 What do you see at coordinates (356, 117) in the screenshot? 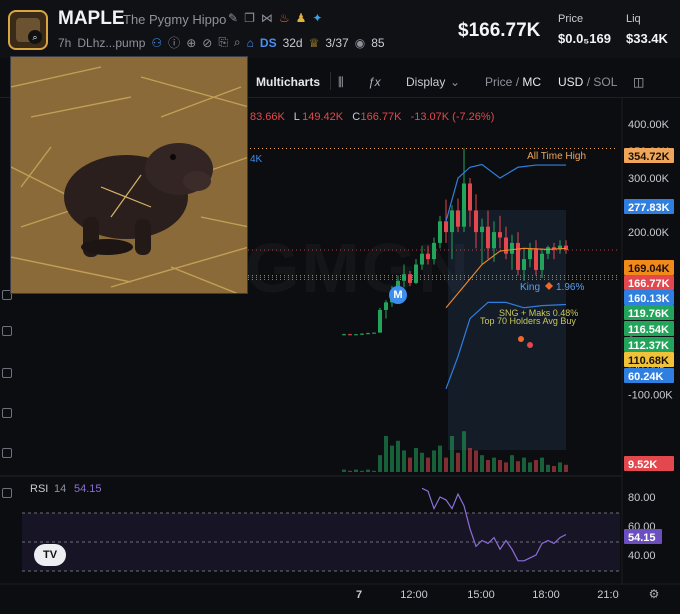
I see `ohlc-value: C` at bounding box center [356, 117].